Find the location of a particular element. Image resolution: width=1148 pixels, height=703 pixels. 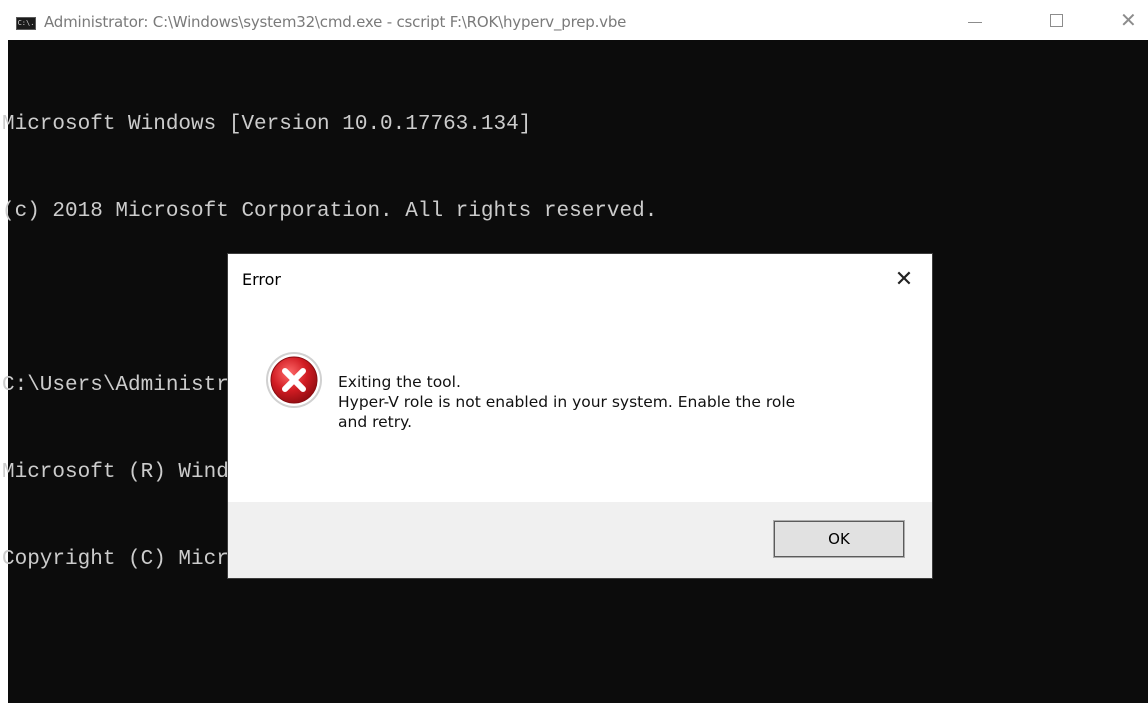

minimize-button is located at coordinates (975, 21).